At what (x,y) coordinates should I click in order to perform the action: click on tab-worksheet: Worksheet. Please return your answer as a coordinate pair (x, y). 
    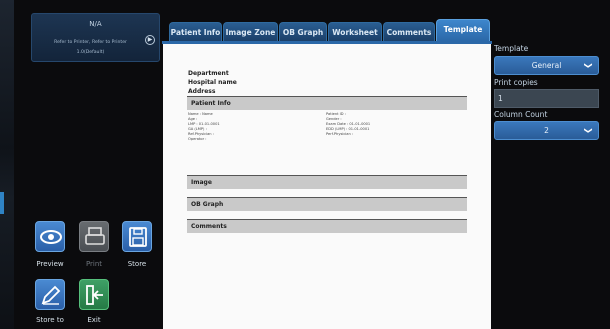
    Looking at the image, I should click on (355, 31).